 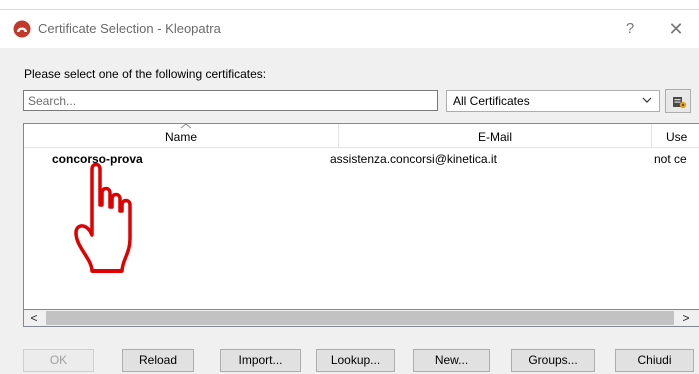 I want to click on column-header-name: Name, so click(x=181, y=135).